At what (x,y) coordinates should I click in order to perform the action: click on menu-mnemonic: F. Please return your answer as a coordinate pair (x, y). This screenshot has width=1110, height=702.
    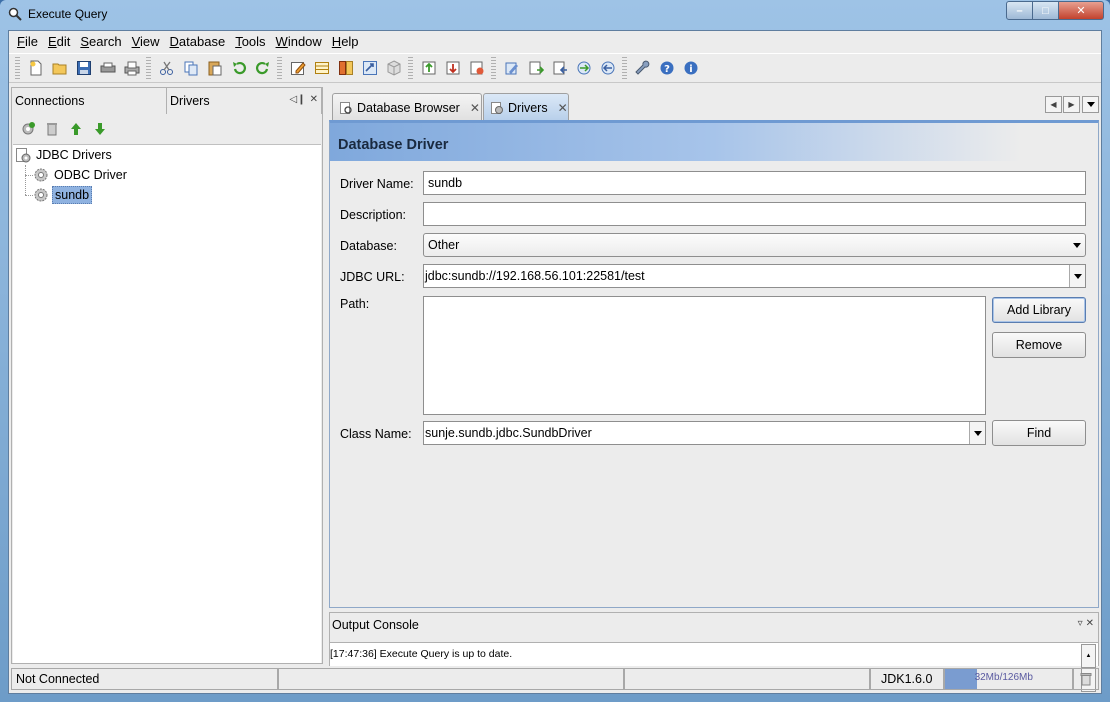
    Looking at the image, I should click on (21, 41).